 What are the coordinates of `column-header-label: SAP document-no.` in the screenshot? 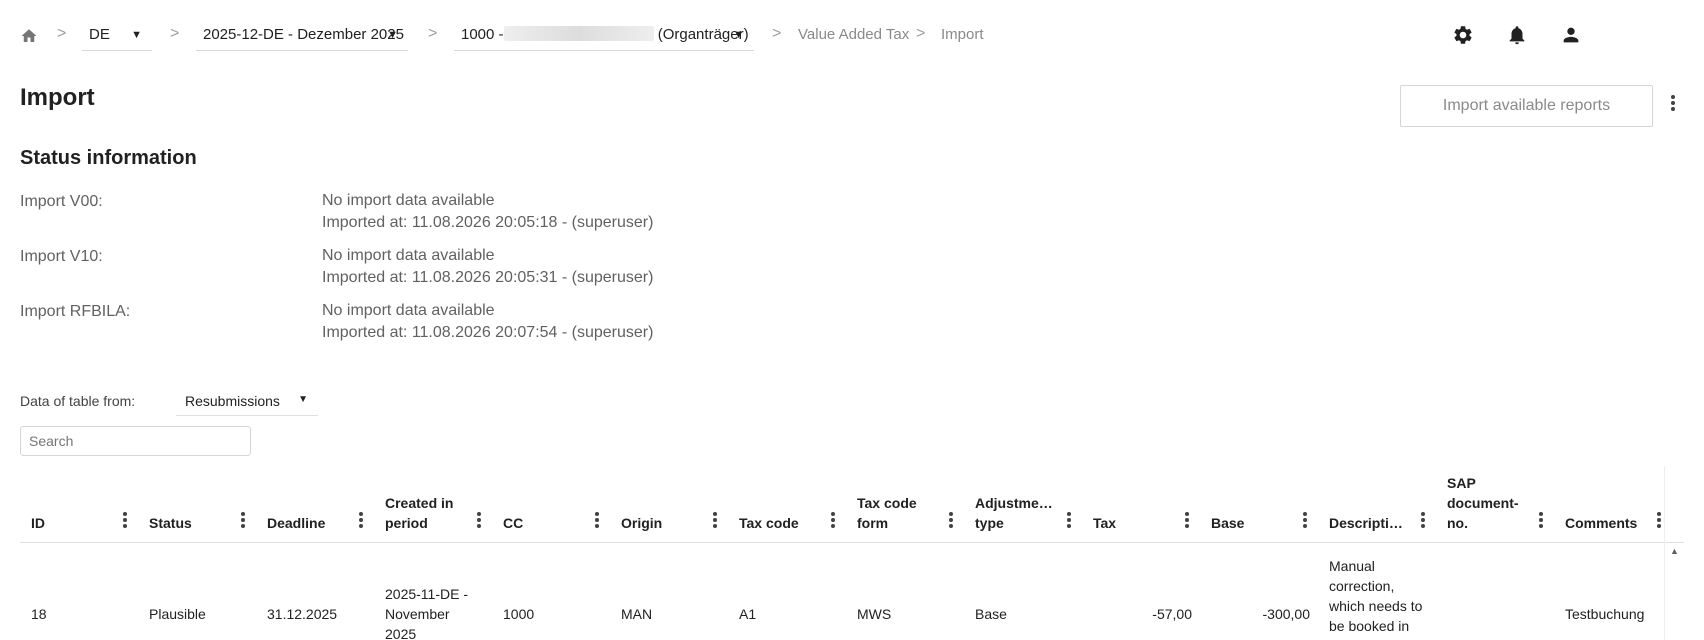 It's located at (1491, 503).